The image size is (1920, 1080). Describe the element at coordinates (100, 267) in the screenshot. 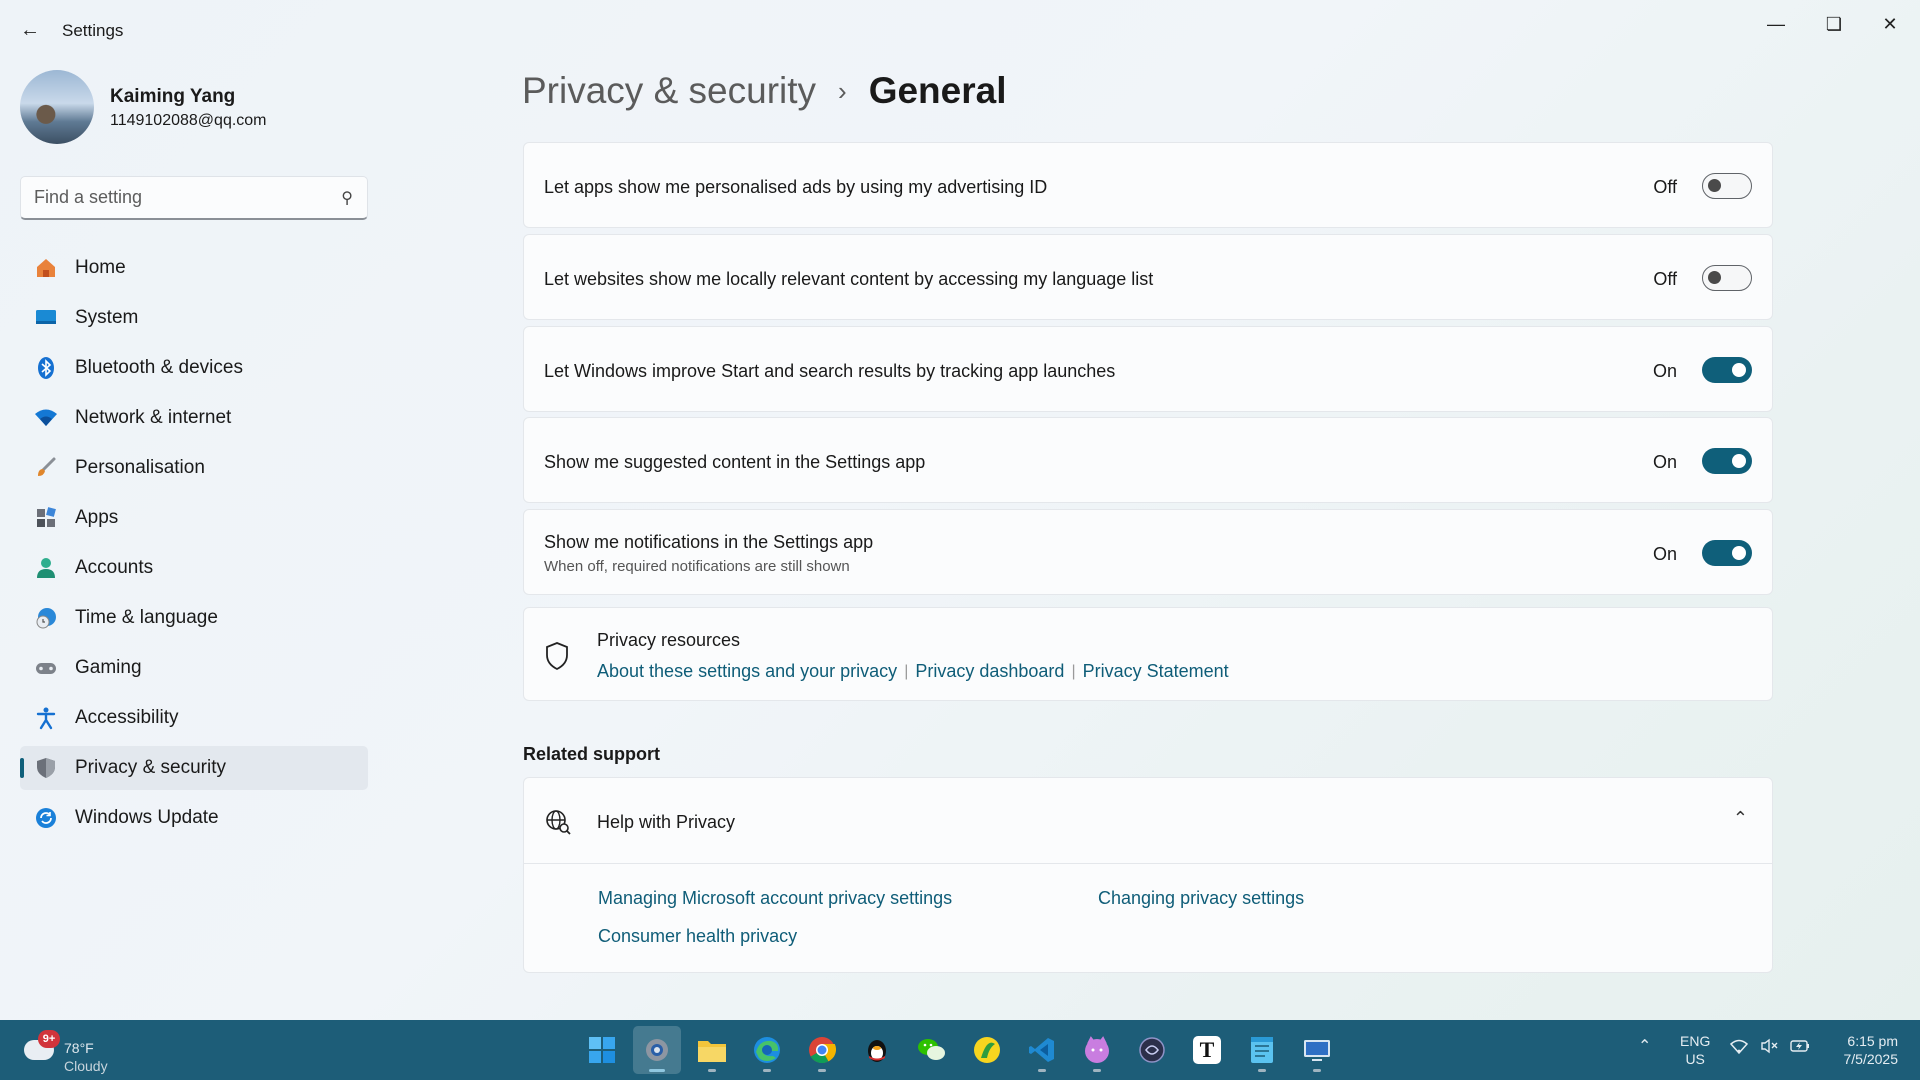

I see `sidebar-item-label: Home` at that location.